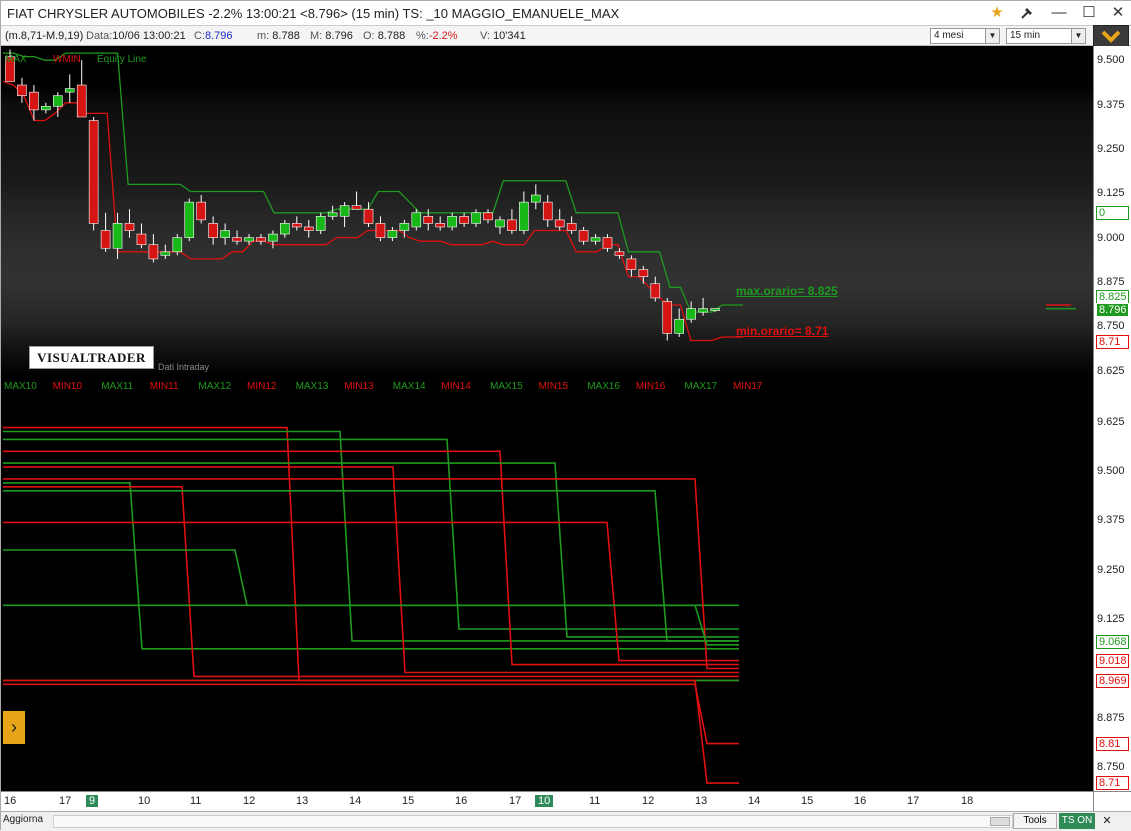  What do you see at coordinates (1111, 104) in the screenshot?
I see `price-tick-label: 9.375` at bounding box center [1111, 104].